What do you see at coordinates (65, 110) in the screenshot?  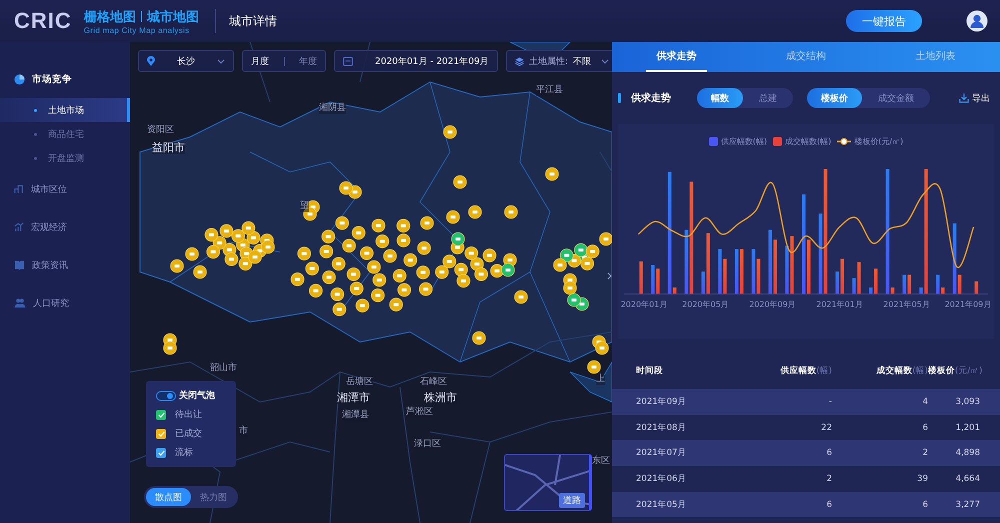 I see `sidebar-subitem: 土地市场` at bounding box center [65, 110].